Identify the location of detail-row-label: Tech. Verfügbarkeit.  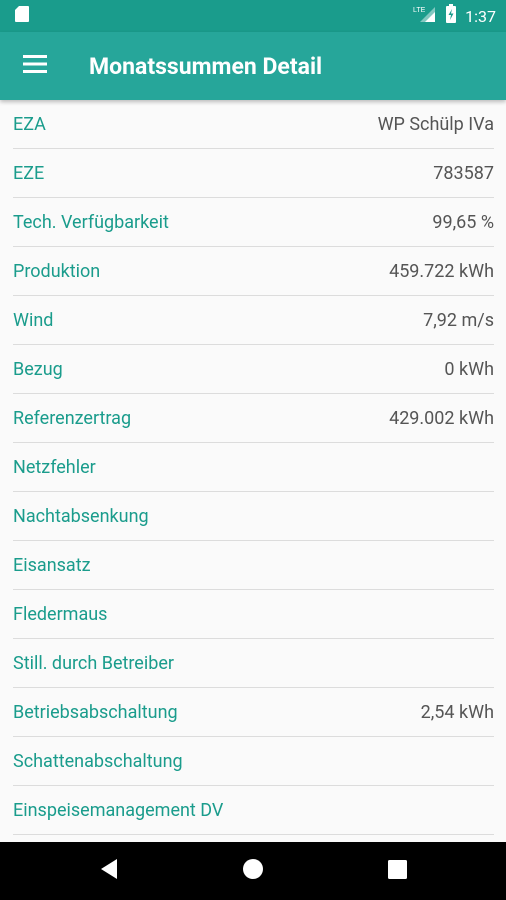
(91, 222).